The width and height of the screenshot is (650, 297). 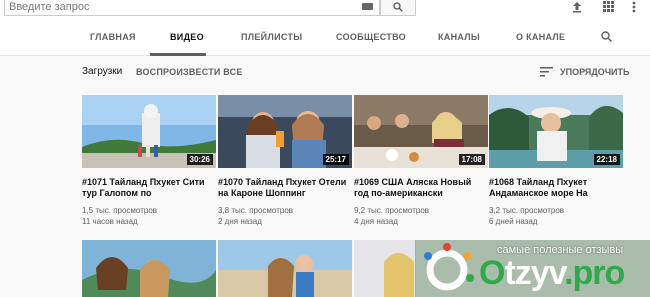 What do you see at coordinates (492, 273) in the screenshot?
I see `watermark-brand-o: O` at bounding box center [492, 273].